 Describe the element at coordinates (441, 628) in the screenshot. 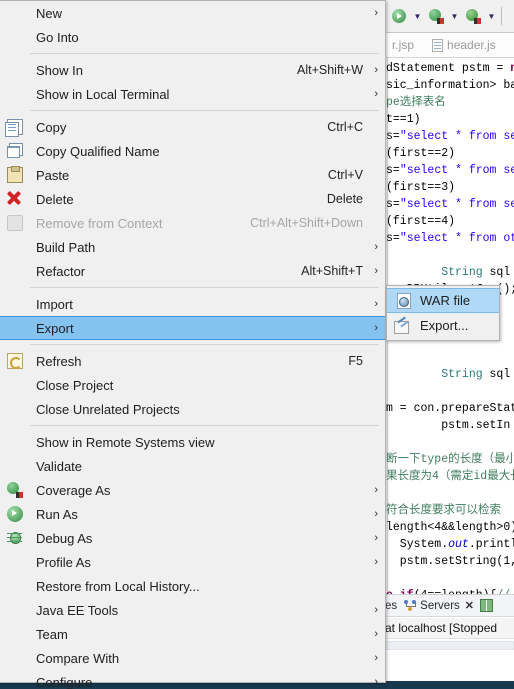

I see `server-status-text: at localhost [Stopped` at that location.